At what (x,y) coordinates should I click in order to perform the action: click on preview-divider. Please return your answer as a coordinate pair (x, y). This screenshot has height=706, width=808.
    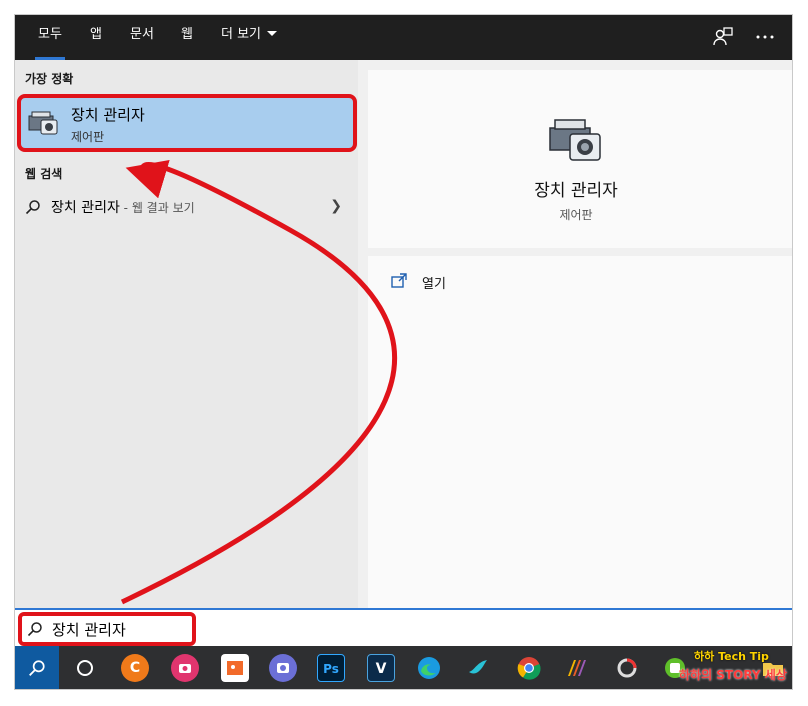
    Looking at the image, I should click on (580, 252).